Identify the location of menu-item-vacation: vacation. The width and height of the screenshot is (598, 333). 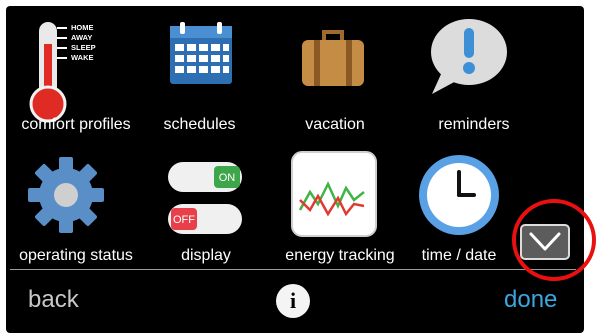
(359, 76).